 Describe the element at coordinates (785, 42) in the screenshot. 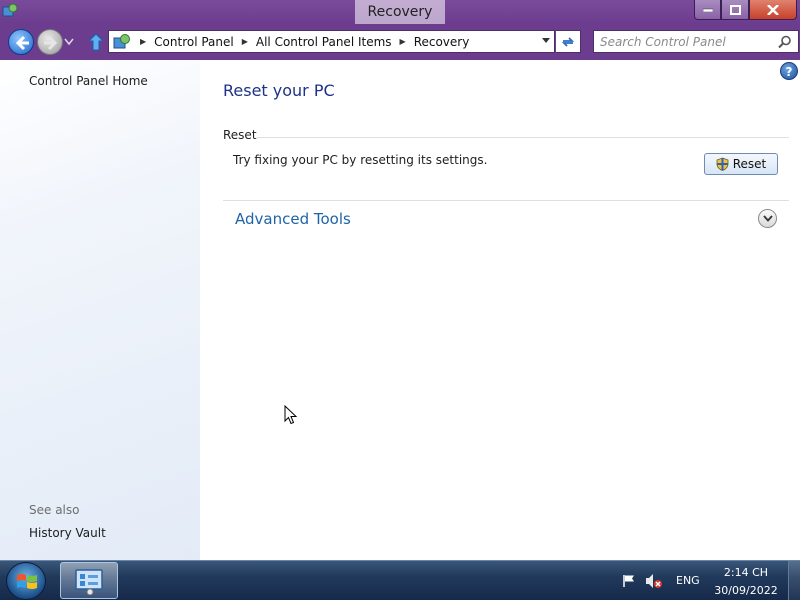

I see `search-icon` at that location.